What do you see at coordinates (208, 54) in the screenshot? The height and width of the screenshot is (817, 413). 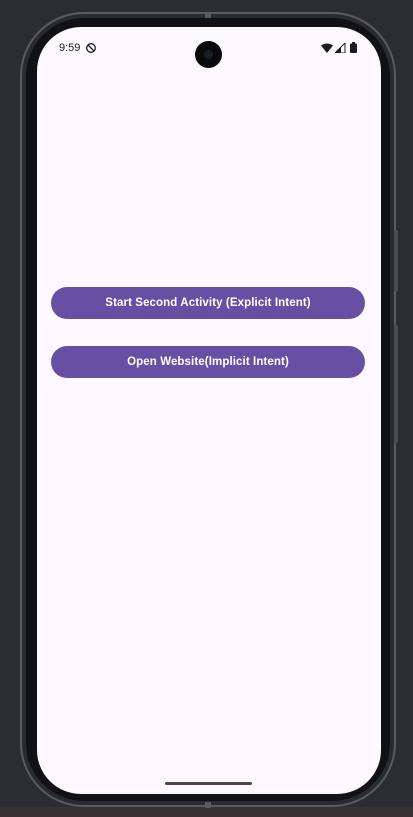 I see `front-camera` at bounding box center [208, 54].